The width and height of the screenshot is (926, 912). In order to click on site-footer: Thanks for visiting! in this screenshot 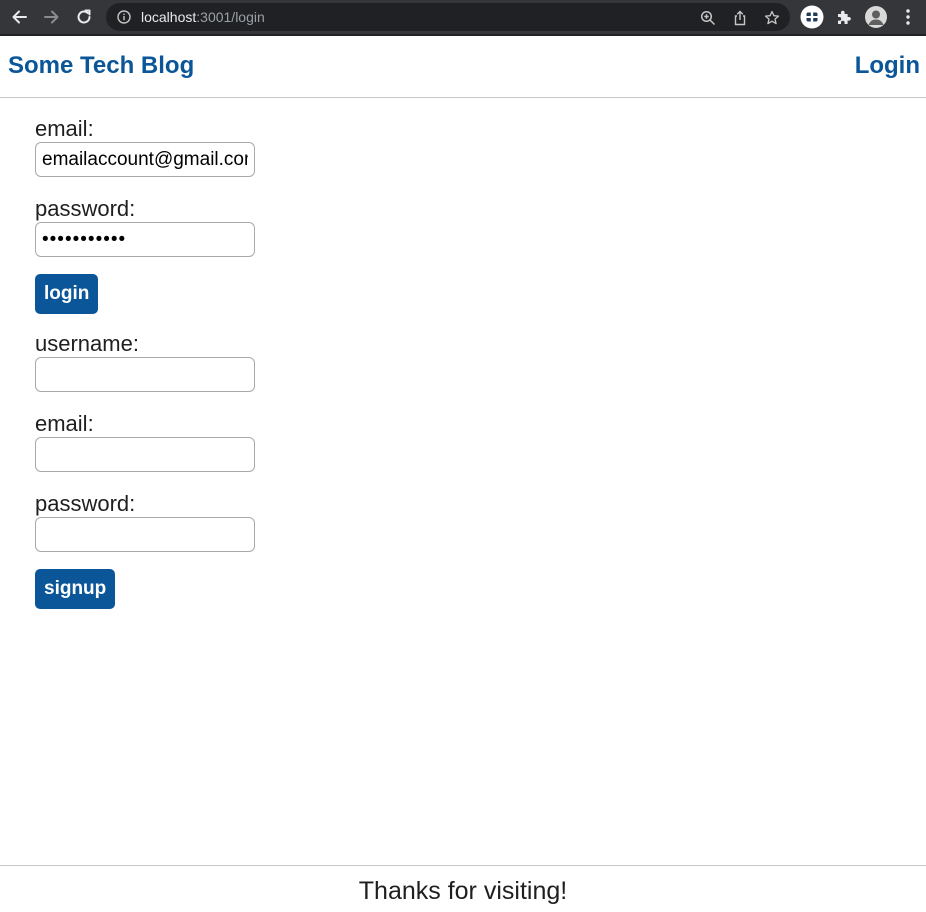, I will do `click(463, 888)`.